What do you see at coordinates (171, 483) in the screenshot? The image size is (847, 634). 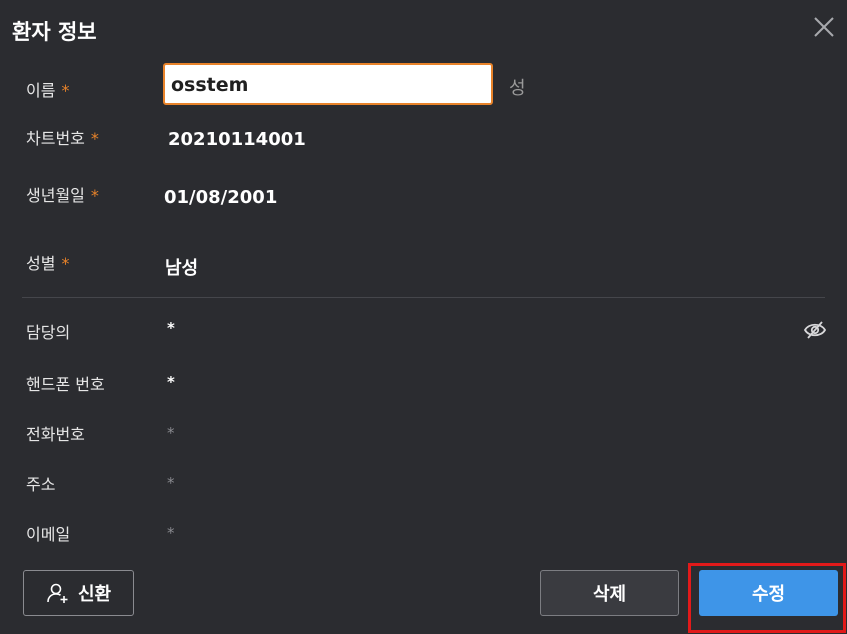 I see `address-value: *` at bounding box center [171, 483].